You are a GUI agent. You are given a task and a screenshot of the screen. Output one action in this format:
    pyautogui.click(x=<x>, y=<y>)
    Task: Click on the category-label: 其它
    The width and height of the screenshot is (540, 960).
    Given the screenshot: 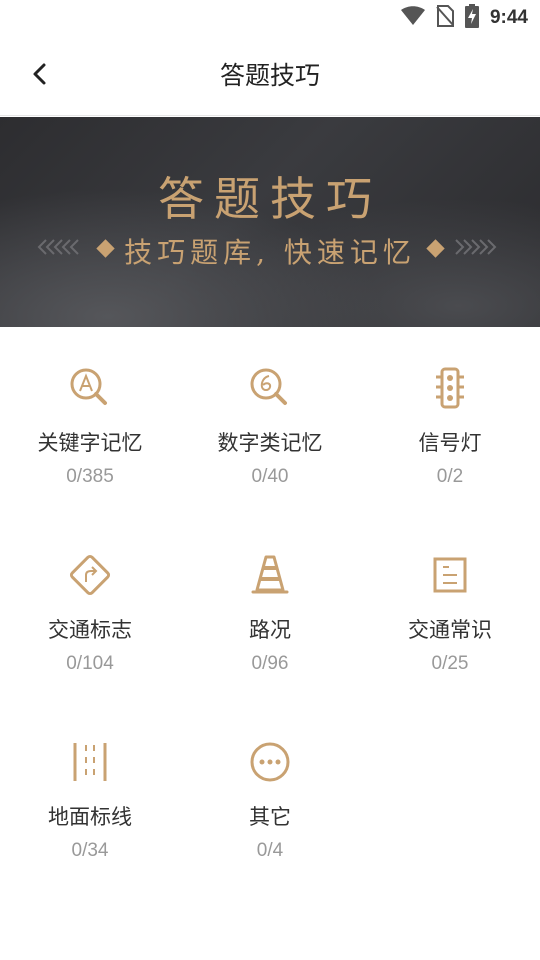 What is the action you would take?
    pyautogui.click(x=270, y=817)
    